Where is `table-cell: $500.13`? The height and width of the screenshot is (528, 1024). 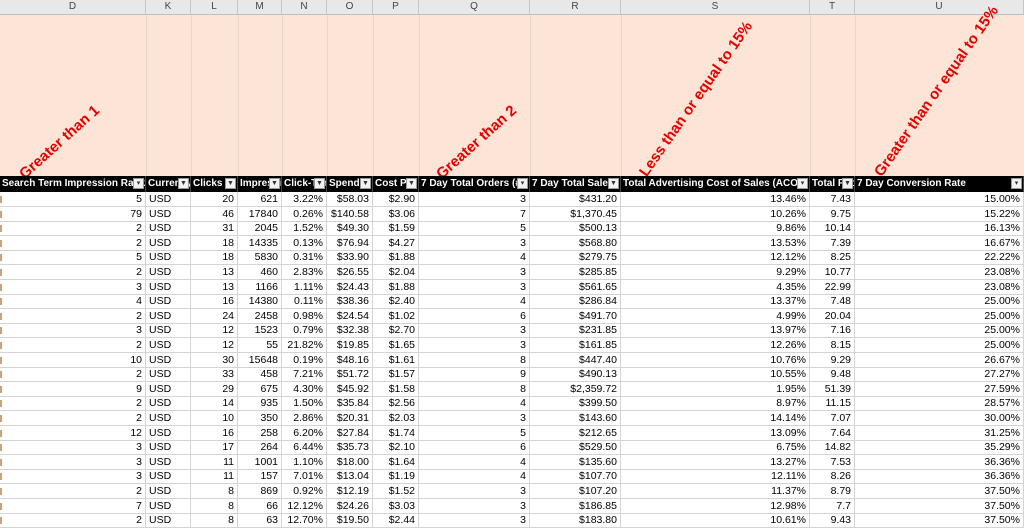 table-cell: $500.13 is located at coordinates (575, 229).